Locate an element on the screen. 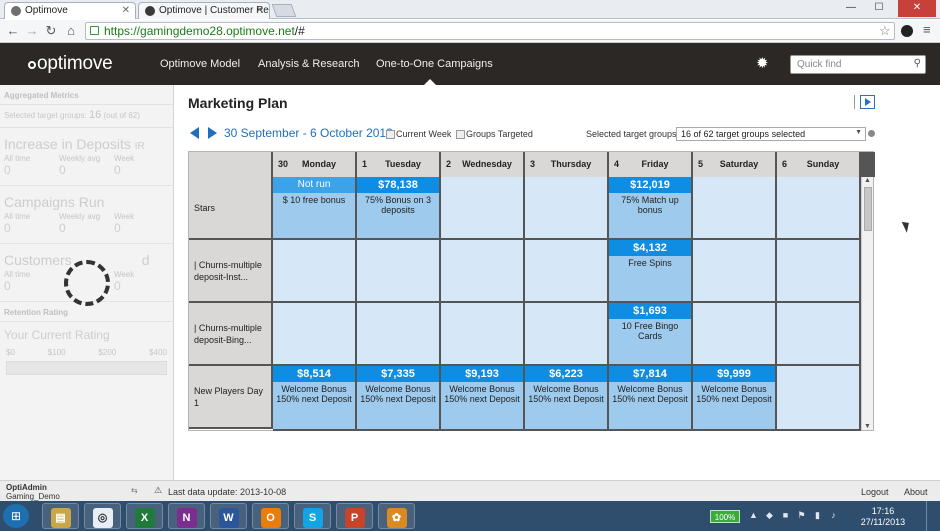 The width and height of the screenshot is (940, 531). chrome-taskbar-icon: ◎ is located at coordinates (102, 516).